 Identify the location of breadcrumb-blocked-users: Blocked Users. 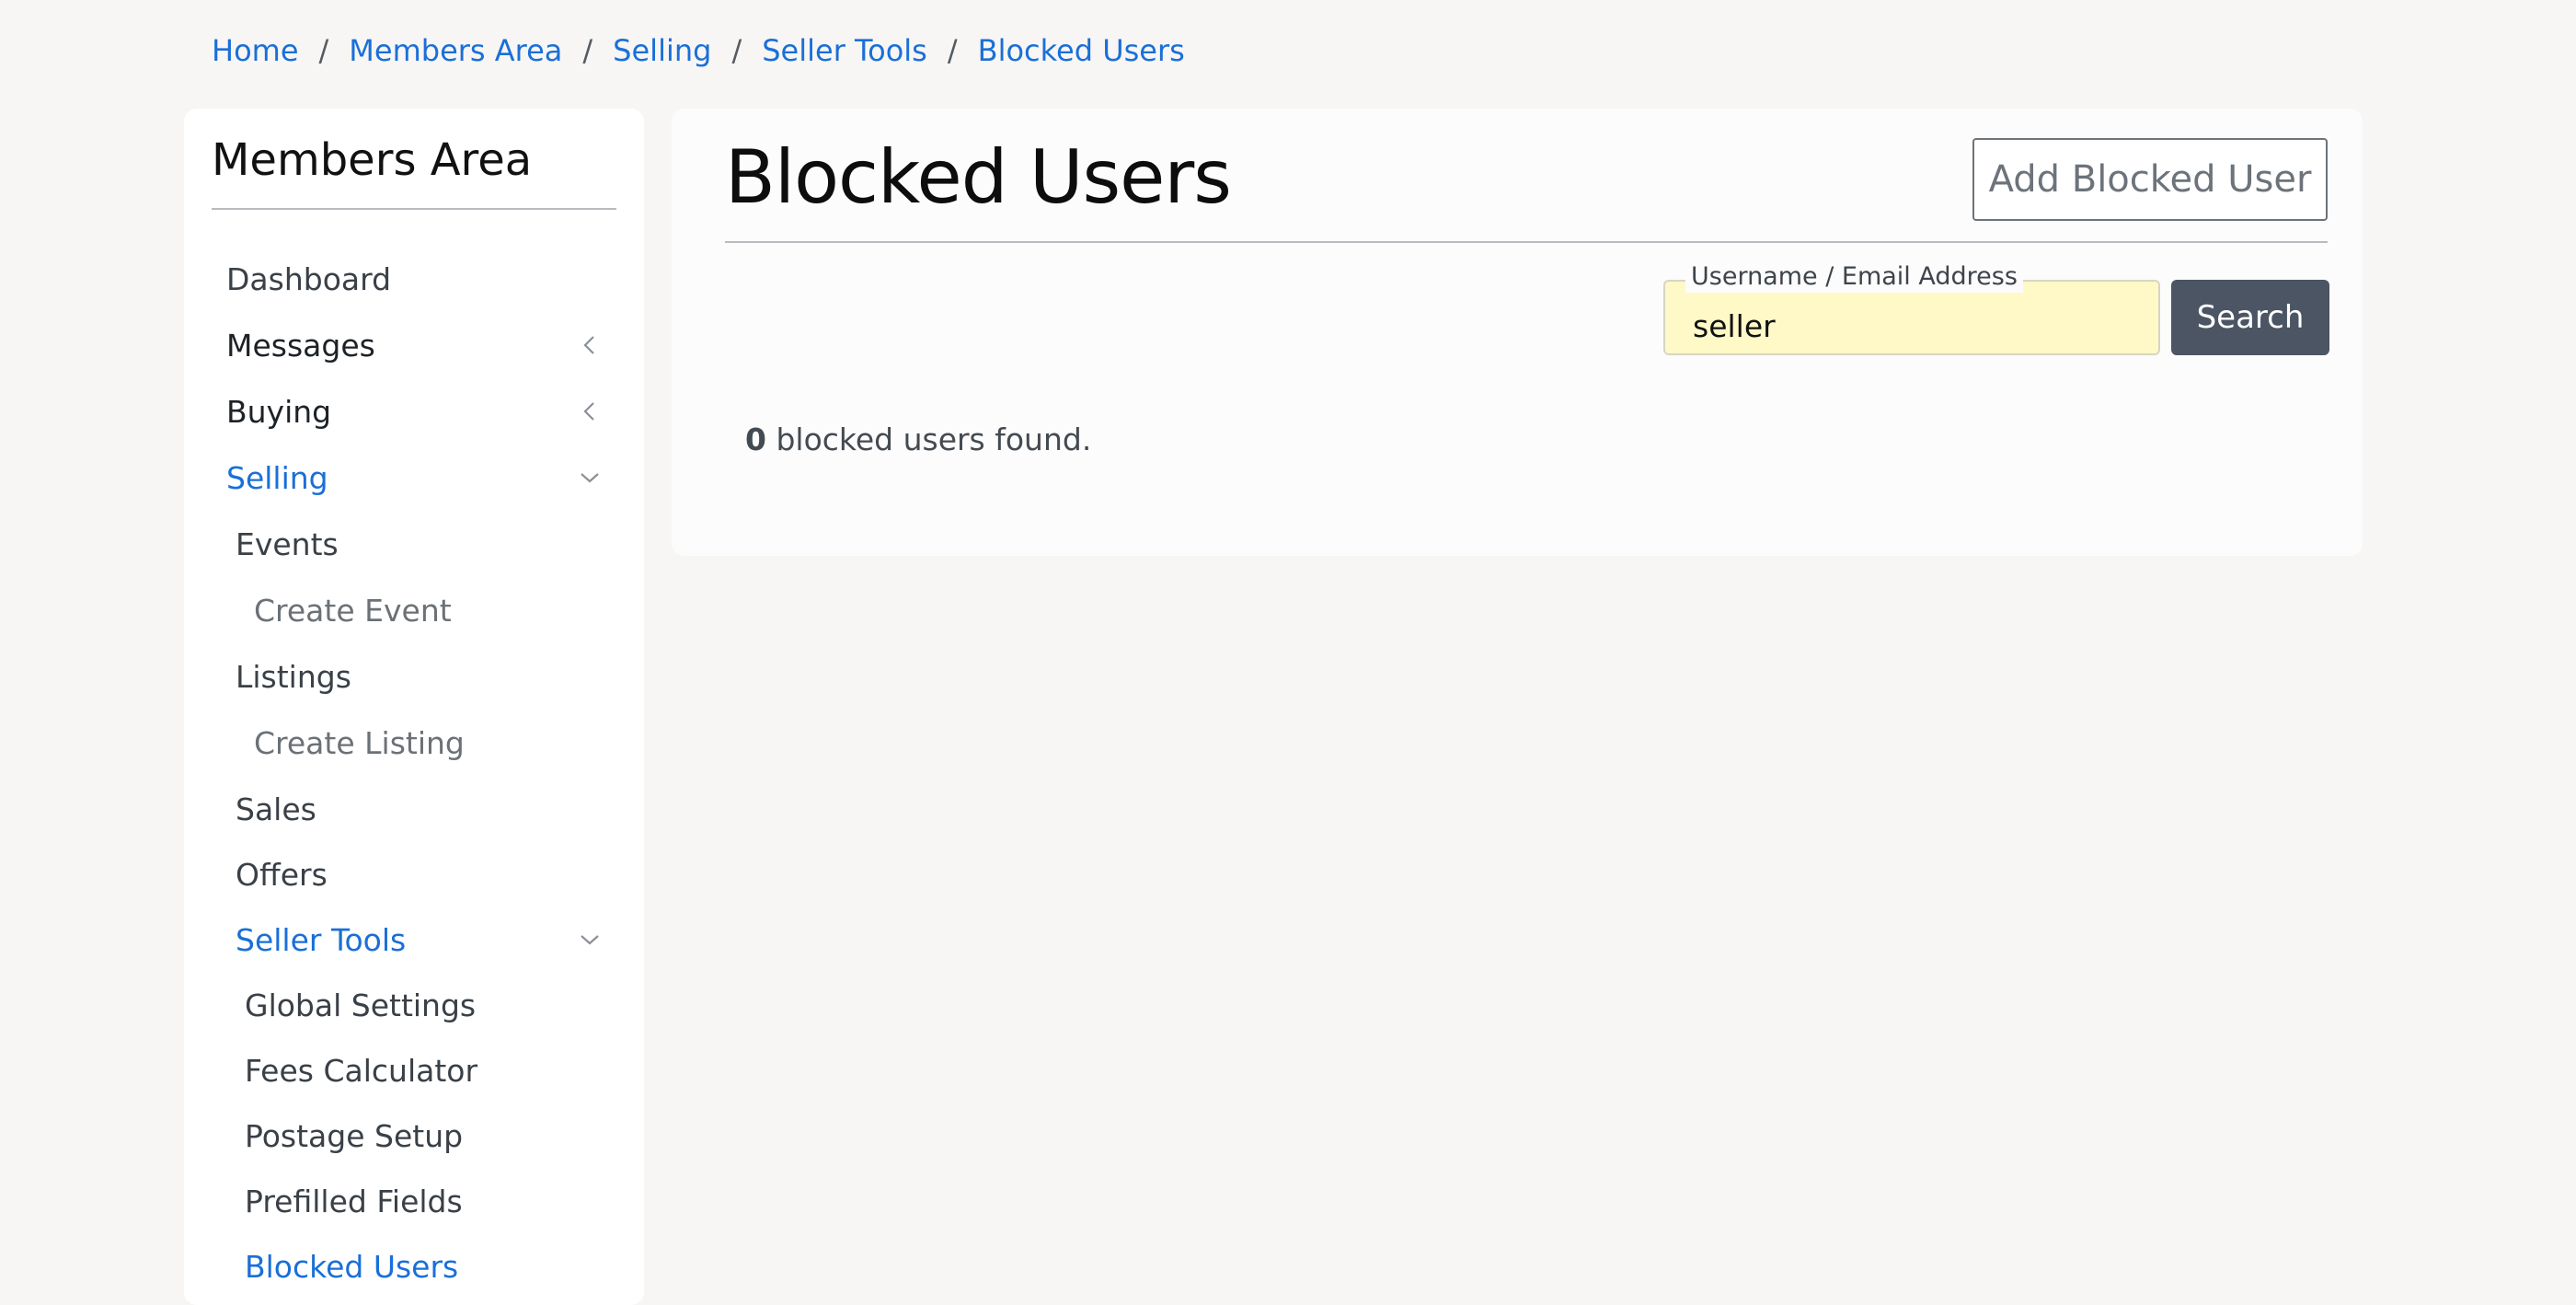
(1081, 50).